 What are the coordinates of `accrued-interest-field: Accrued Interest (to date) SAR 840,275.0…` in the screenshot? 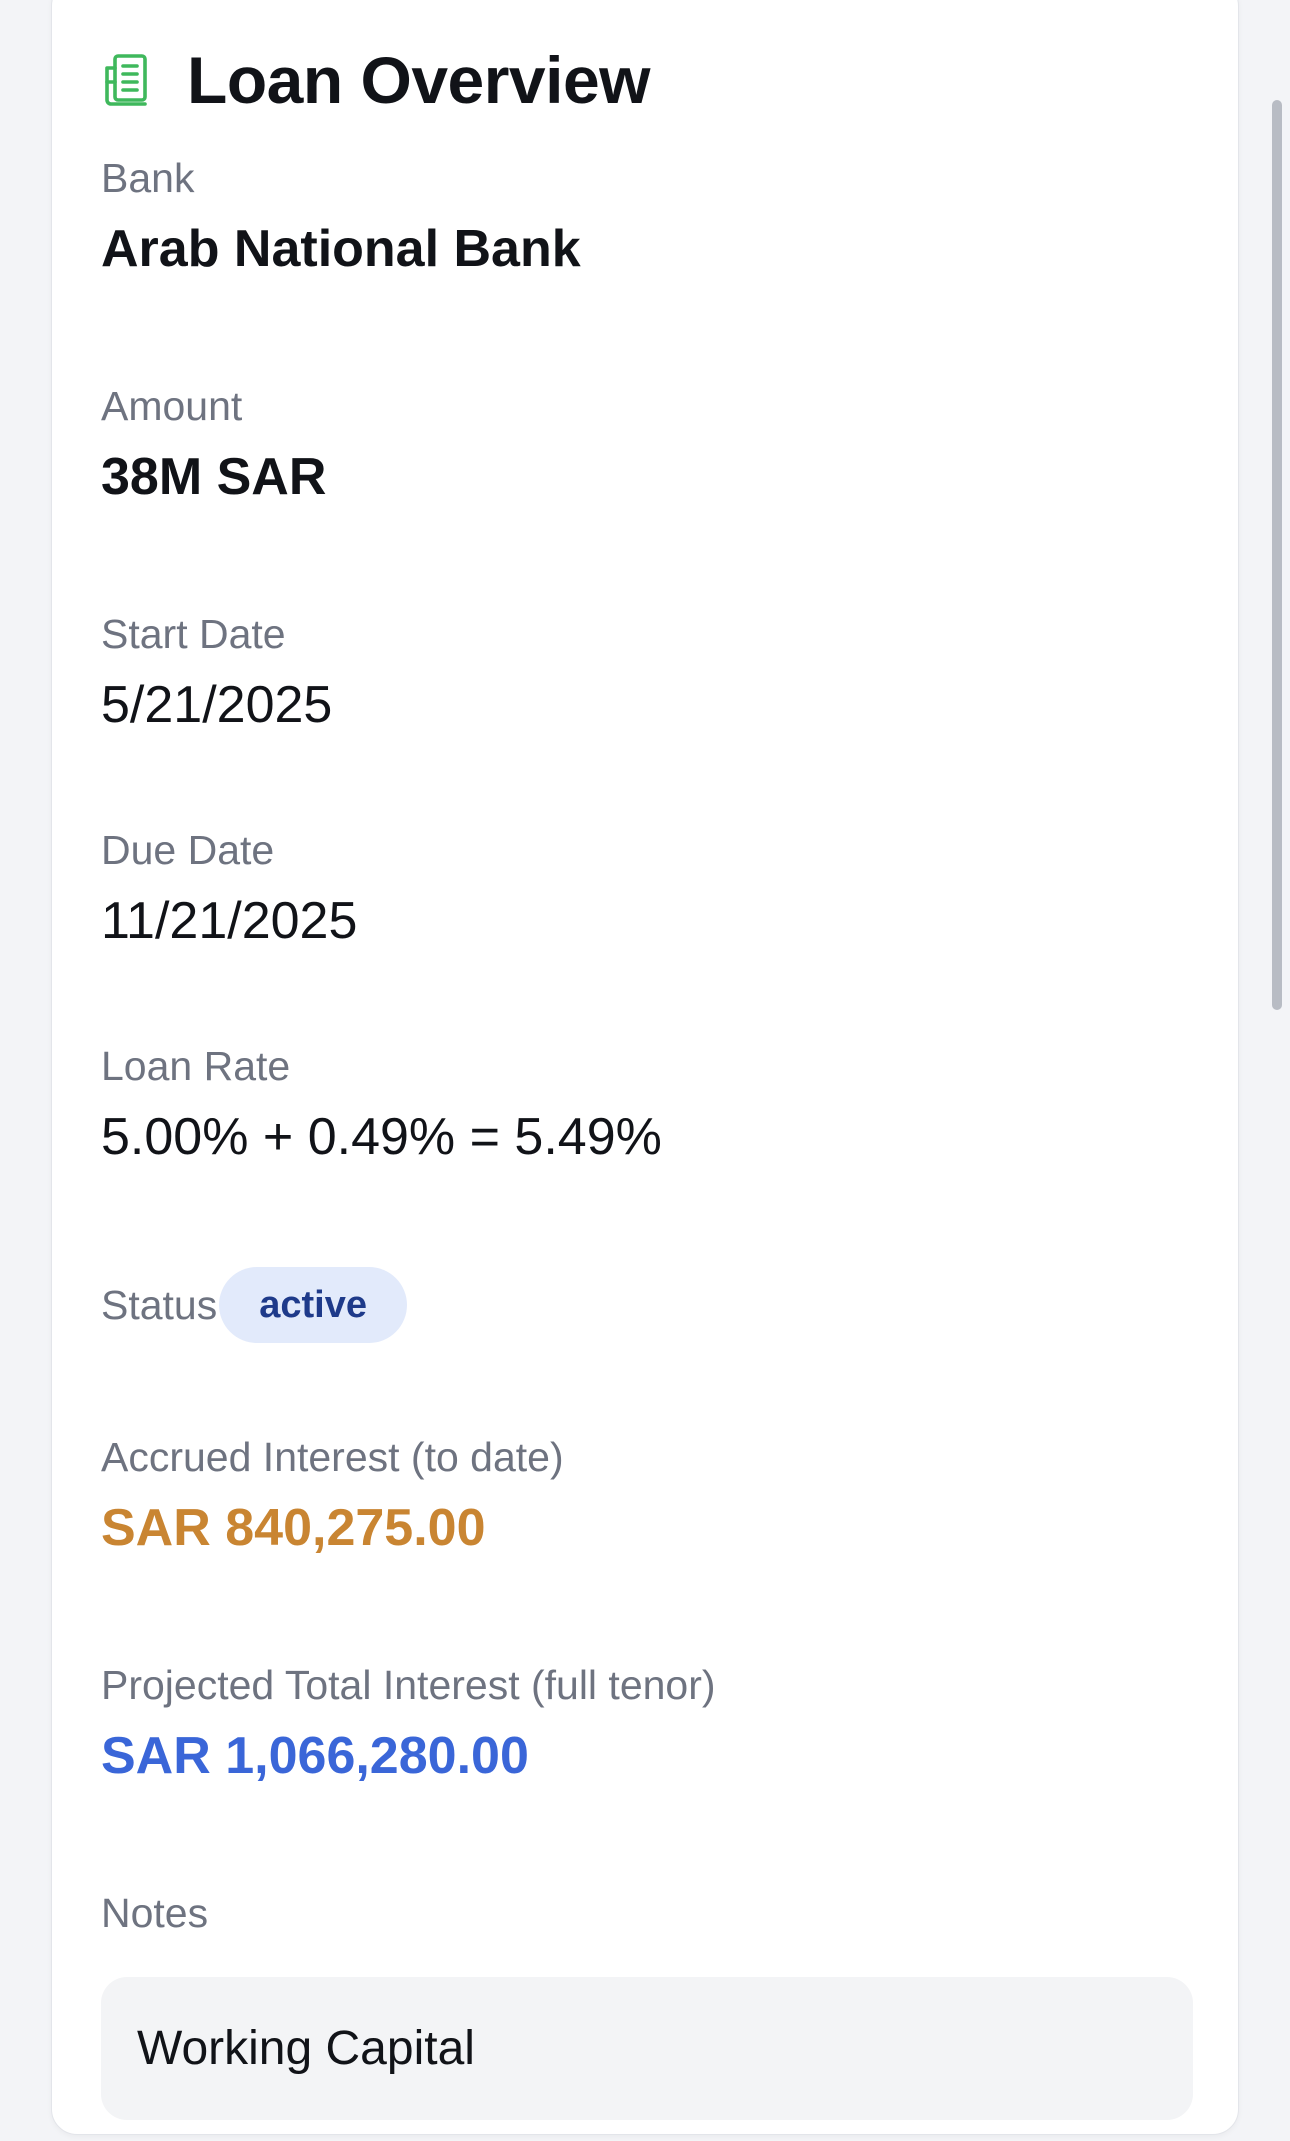 It's located at (332, 1496).